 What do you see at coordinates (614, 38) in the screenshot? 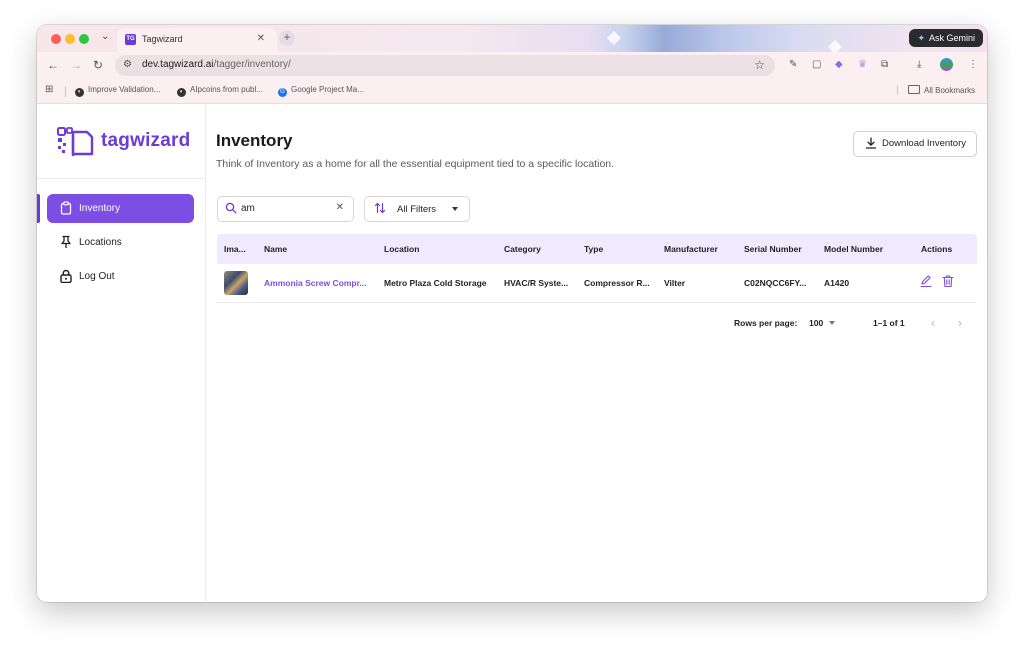
I see `decorative-diamond` at bounding box center [614, 38].